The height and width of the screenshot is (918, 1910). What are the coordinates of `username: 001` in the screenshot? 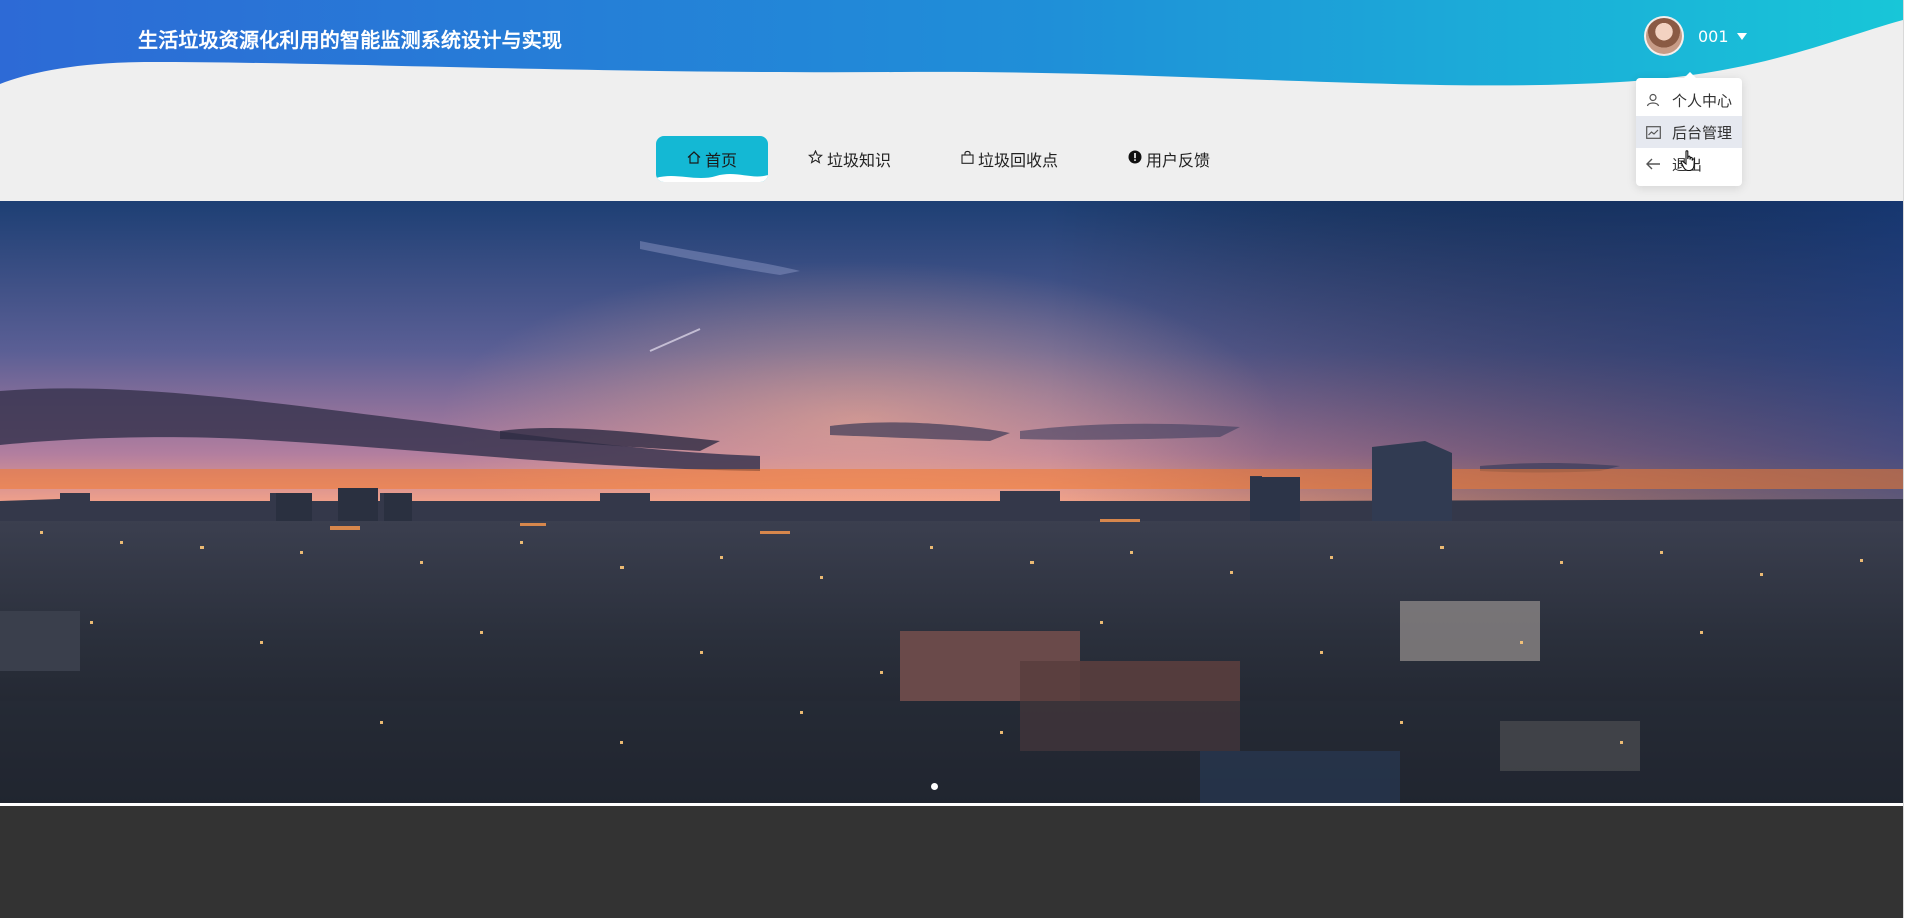 It's located at (1713, 36).